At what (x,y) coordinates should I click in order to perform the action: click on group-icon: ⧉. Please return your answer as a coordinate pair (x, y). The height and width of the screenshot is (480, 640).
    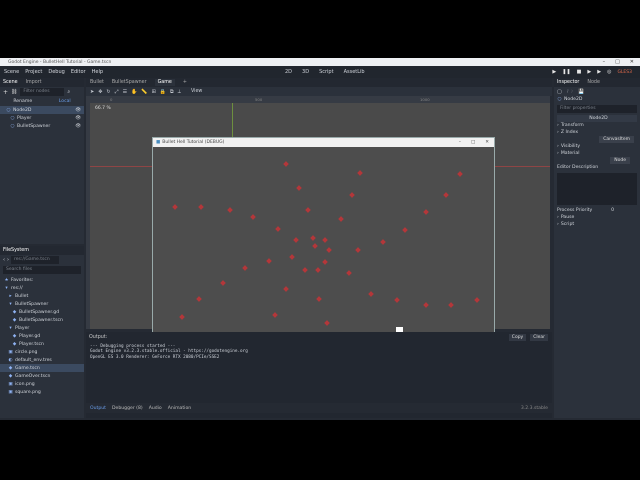
    Looking at the image, I should click on (172, 92).